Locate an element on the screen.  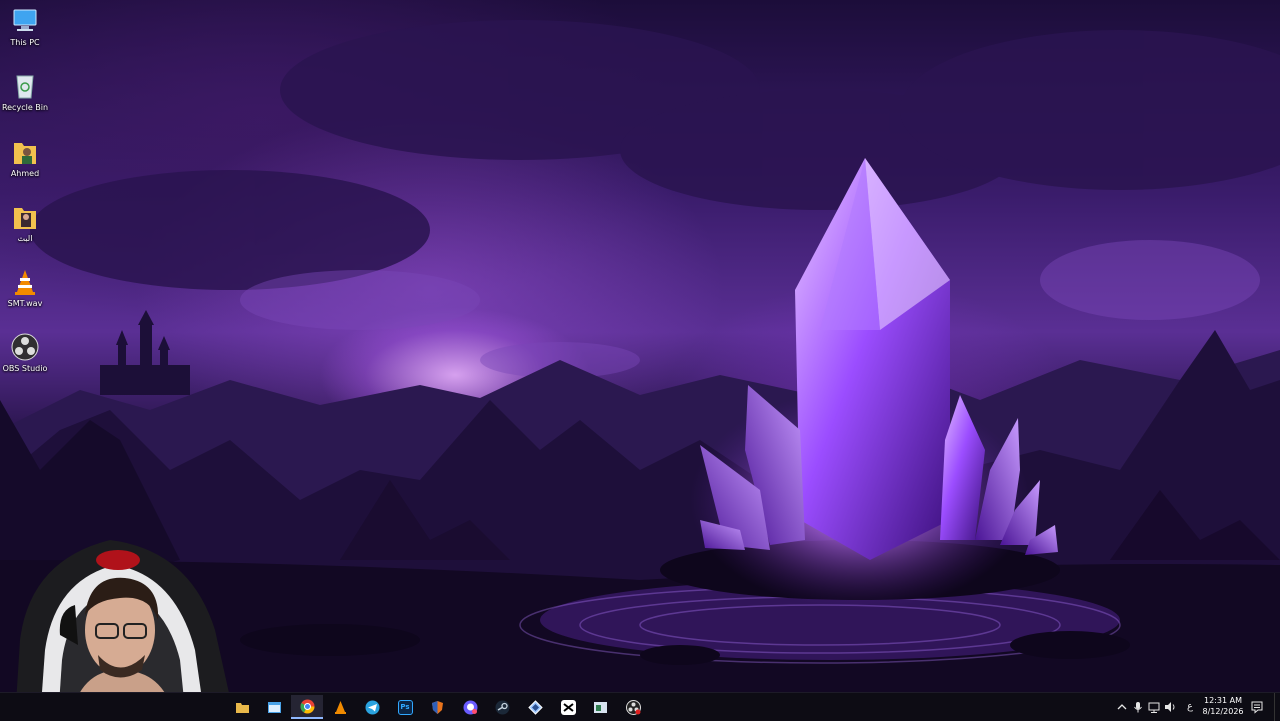
webcam-overlay is located at coordinates (120, 620).